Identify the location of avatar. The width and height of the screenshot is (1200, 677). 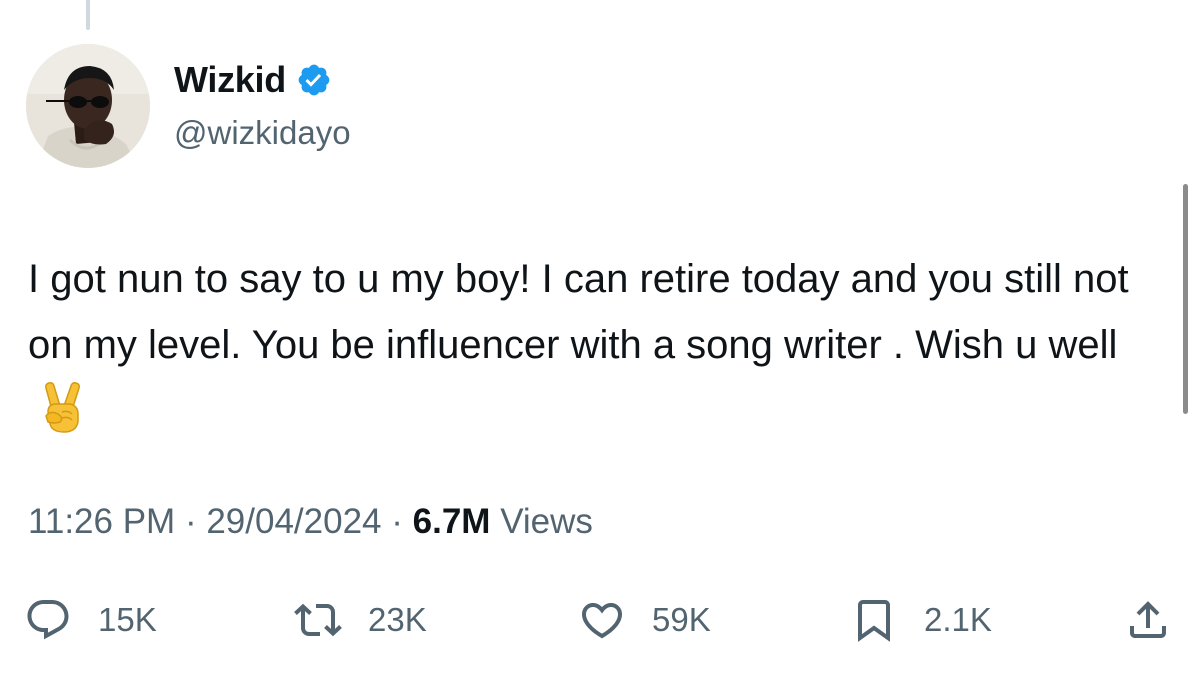
(88, 106).